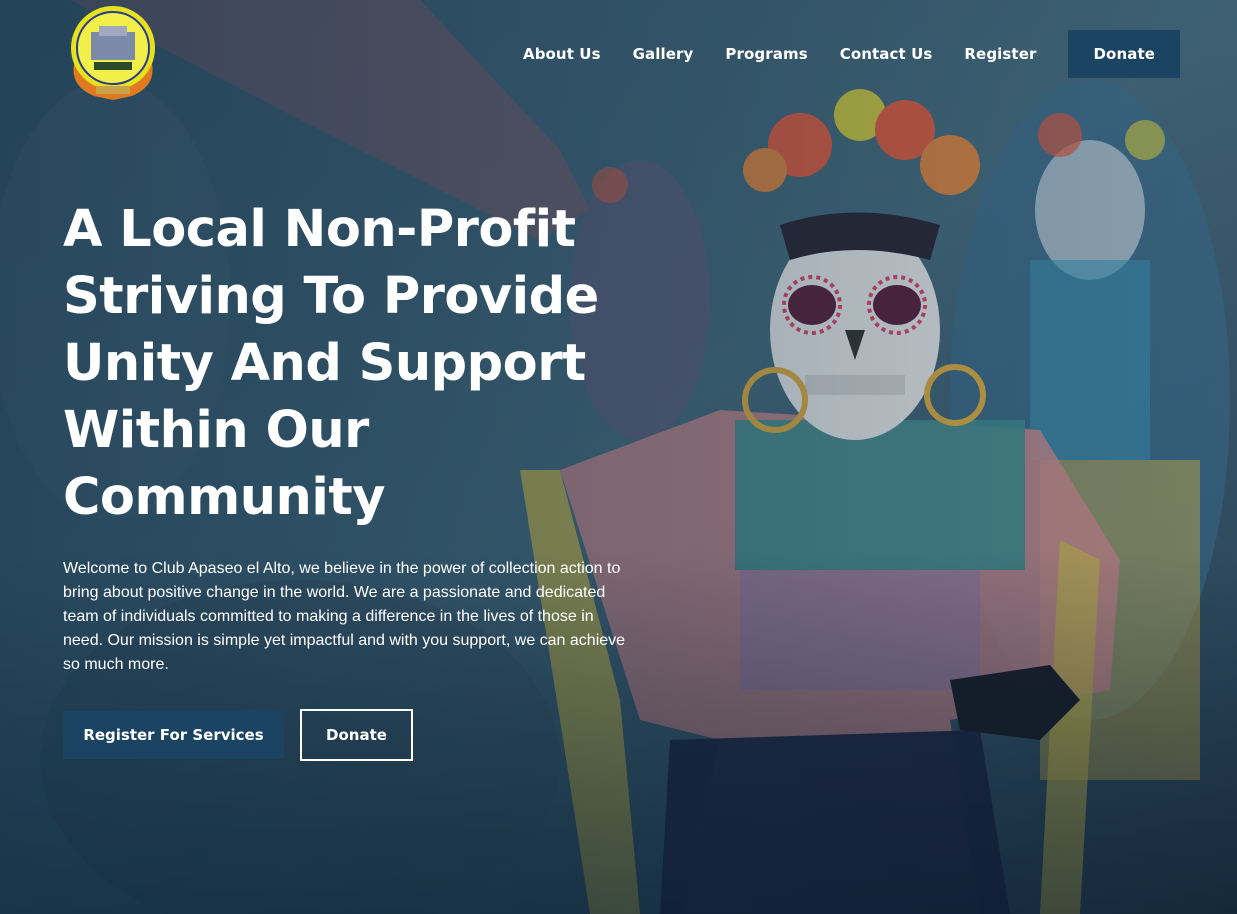 This screenshot has width=1237, height=914. What do you see at coordinates (663, 54) in the screenshot?
I see `nav-gallery: Gallery` at bounding box center [663, 54].